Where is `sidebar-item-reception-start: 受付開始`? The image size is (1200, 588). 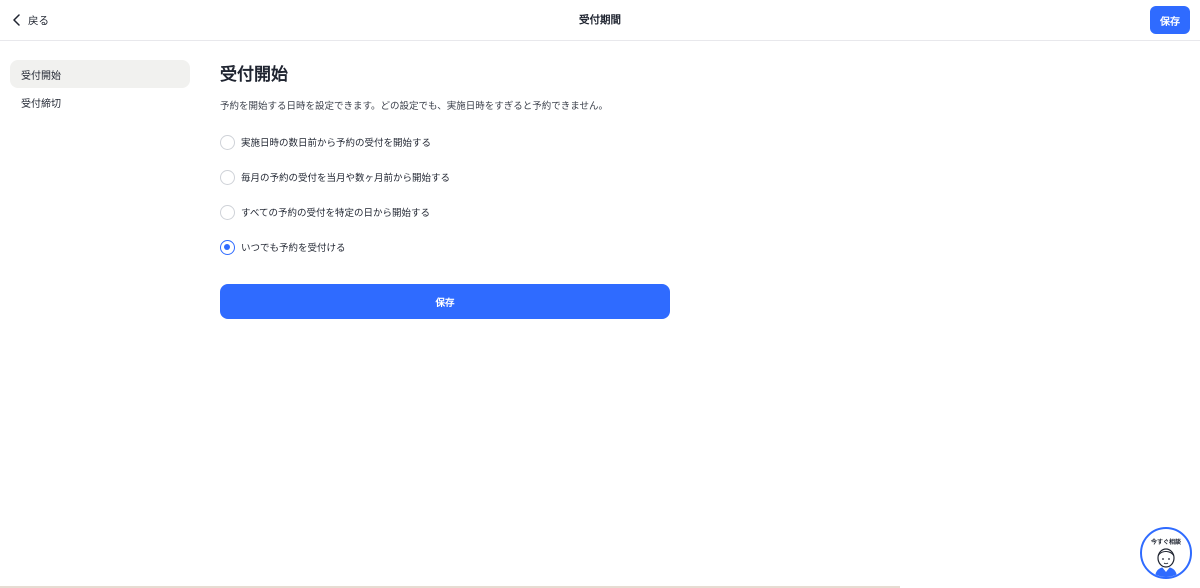
sidebar-item-reception-start: 受付開始 is located at coordinates (100, 74).